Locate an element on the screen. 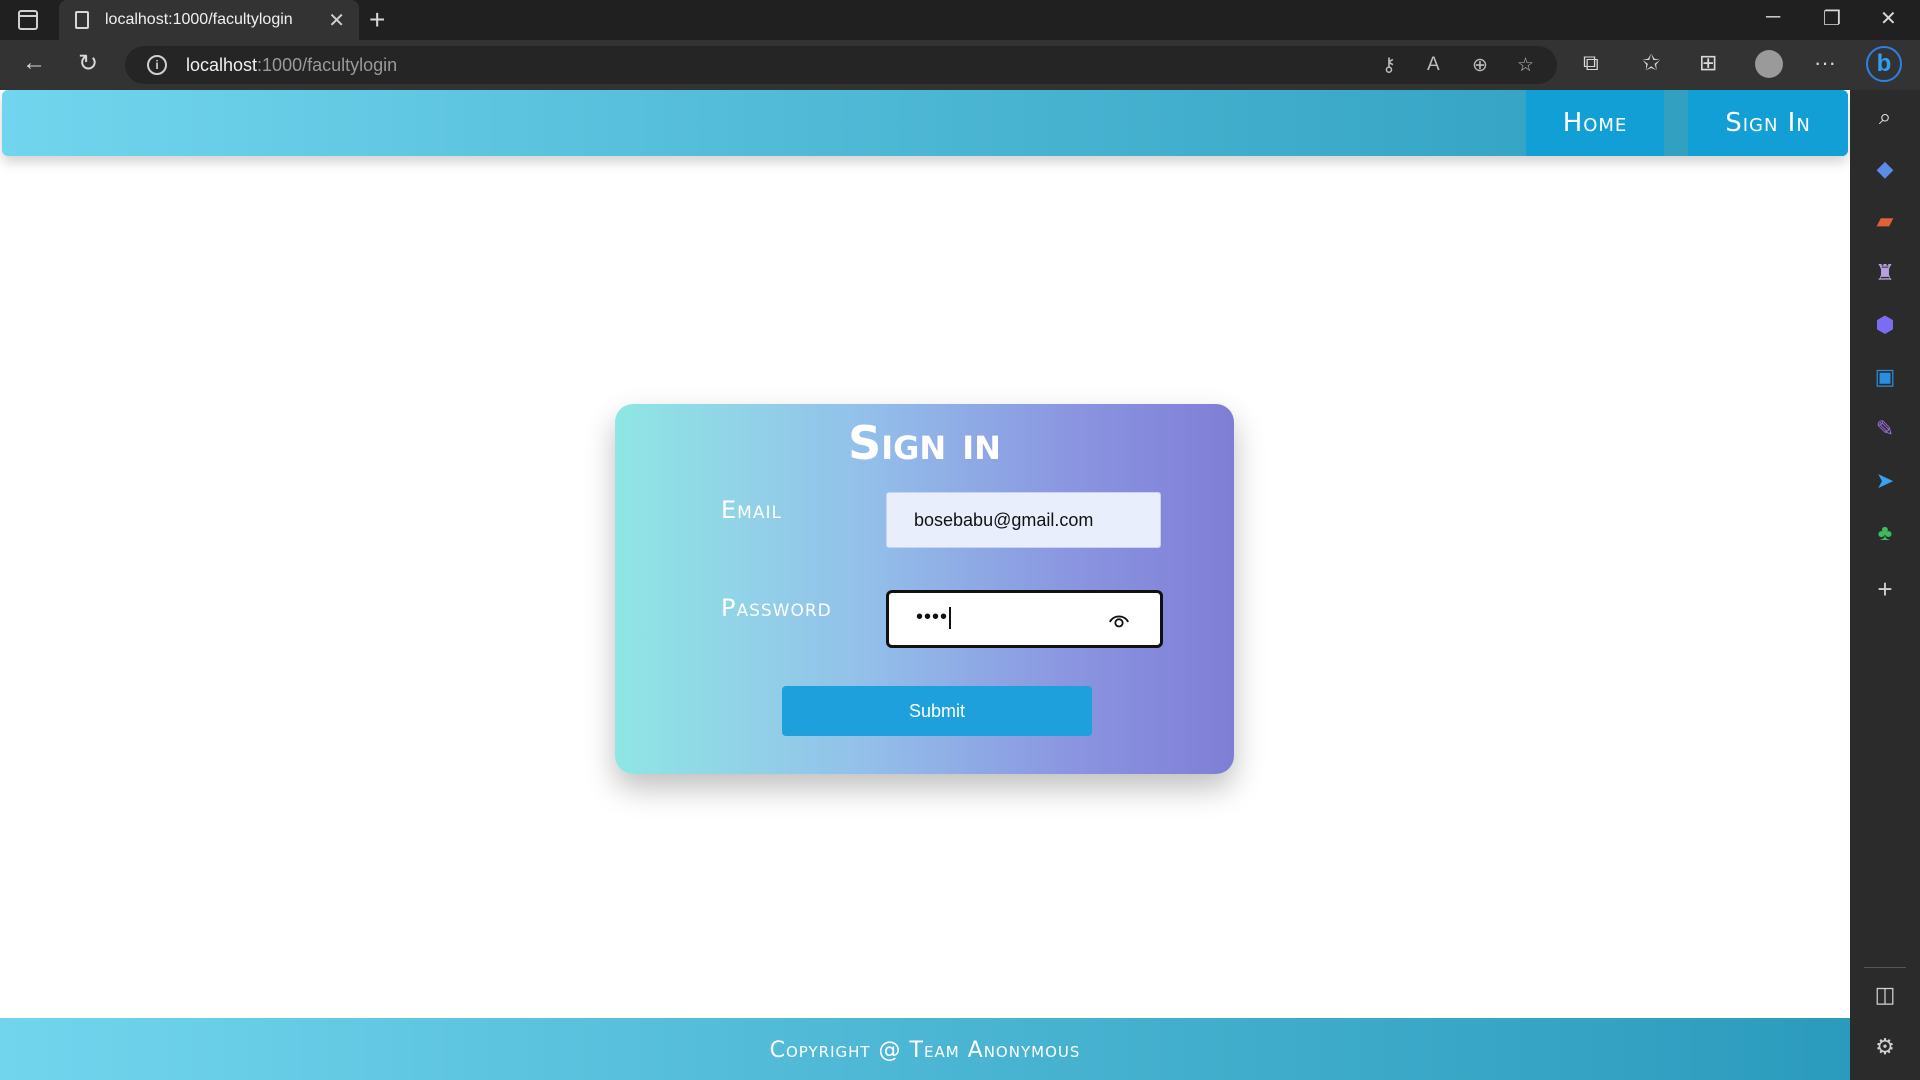  tab-title: localhost:1000/facultylogin is located at coordinates (199, 19).